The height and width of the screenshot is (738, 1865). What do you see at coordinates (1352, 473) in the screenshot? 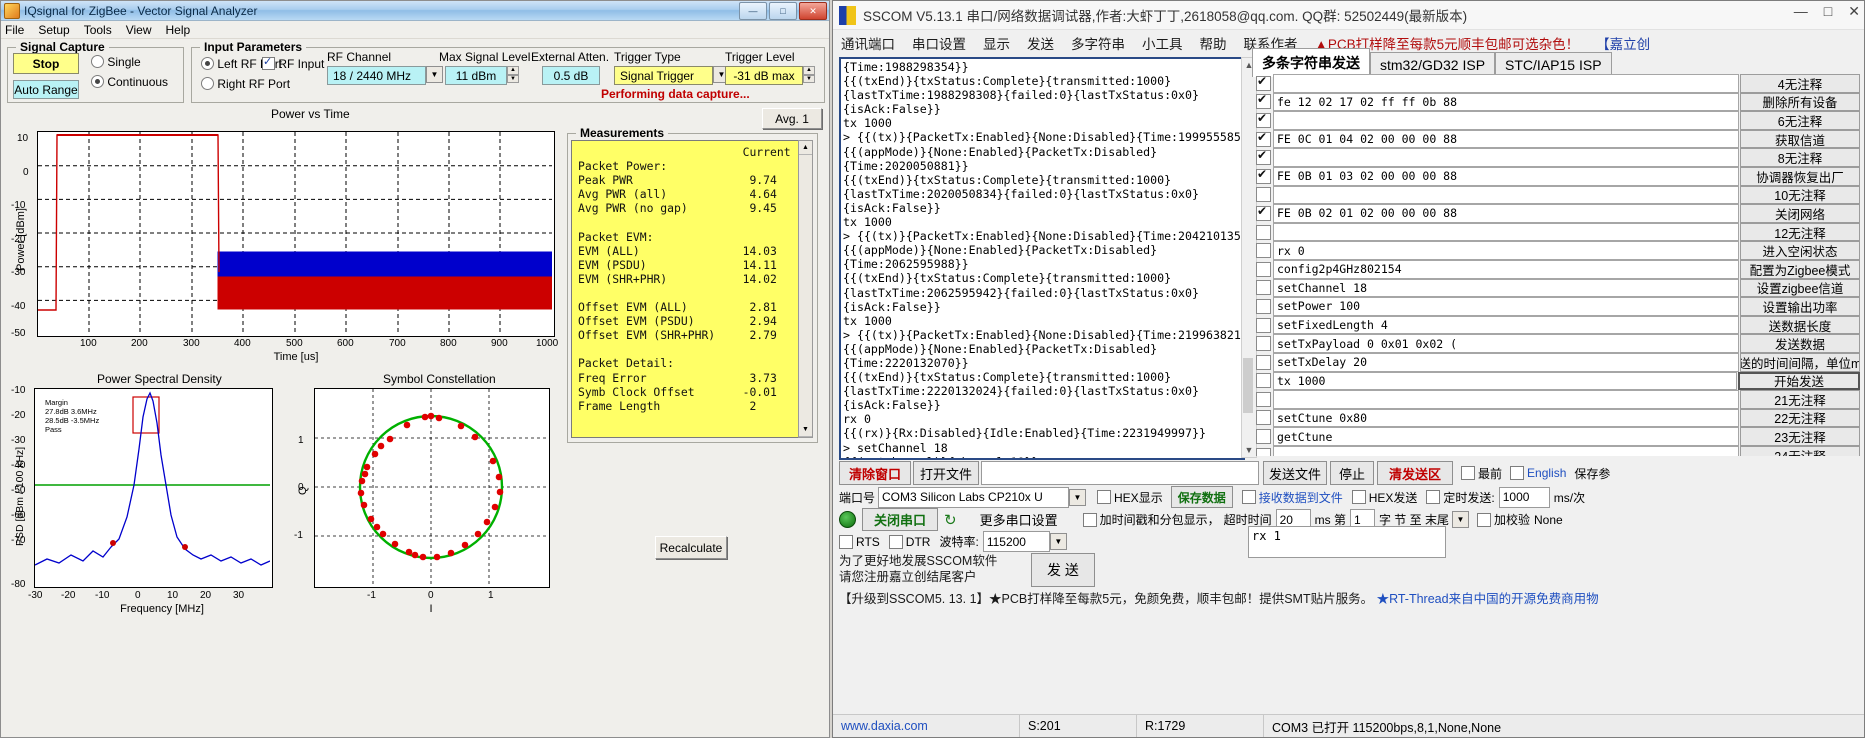
I see `stop-button-sscom: 停止` at bounding box center [1352, 473].